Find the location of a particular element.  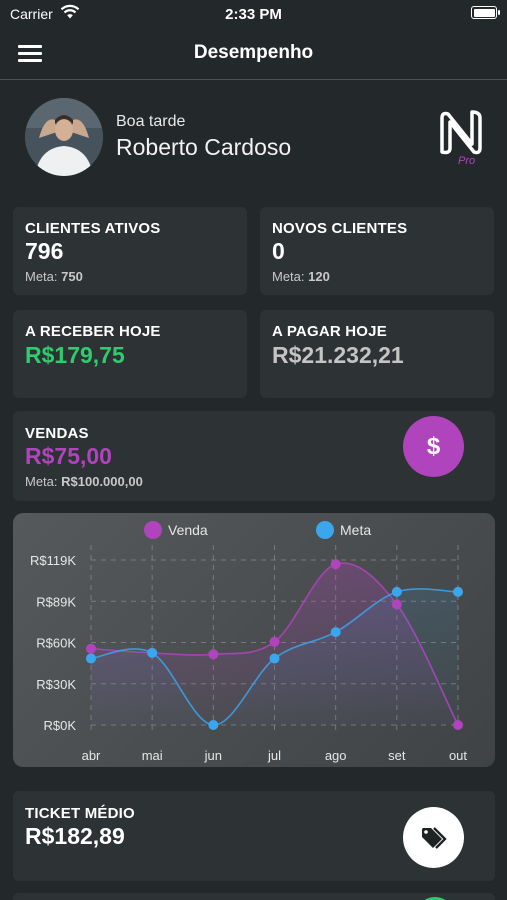

x-tick-label: ago is located at coordinates (336, 755).